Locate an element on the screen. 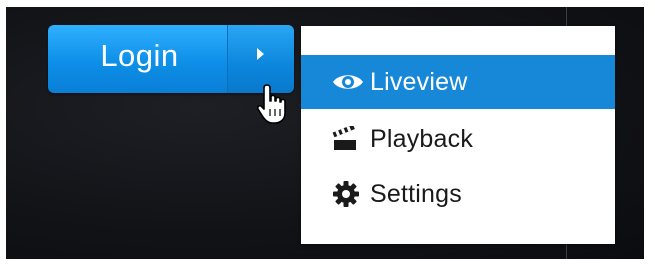 The height and width of the screenshot is (266, 655). menu-item-playback: Playback is located at coordinates (458, 139).